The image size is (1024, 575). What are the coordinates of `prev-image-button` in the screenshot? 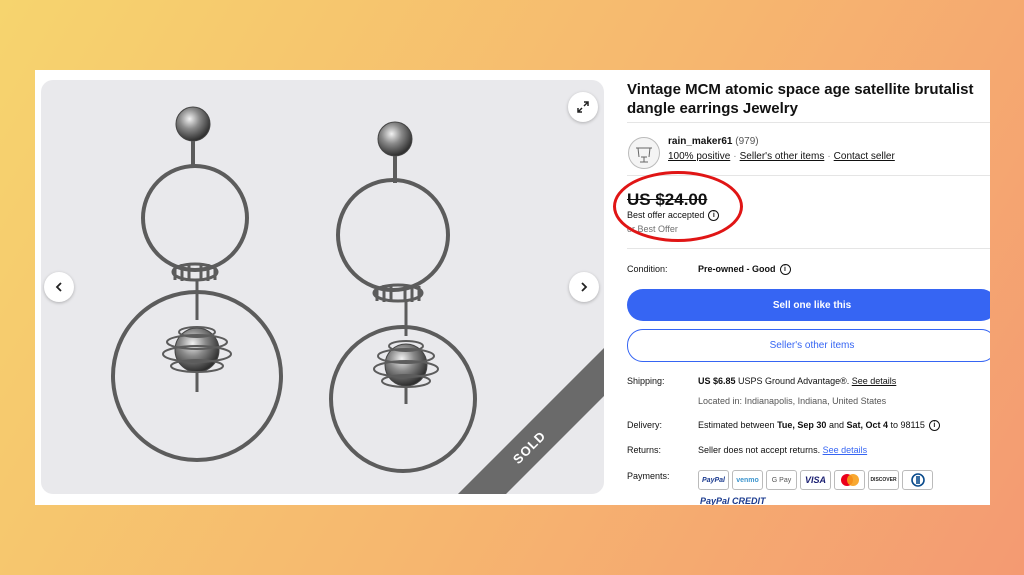 It's located at (59, 287).